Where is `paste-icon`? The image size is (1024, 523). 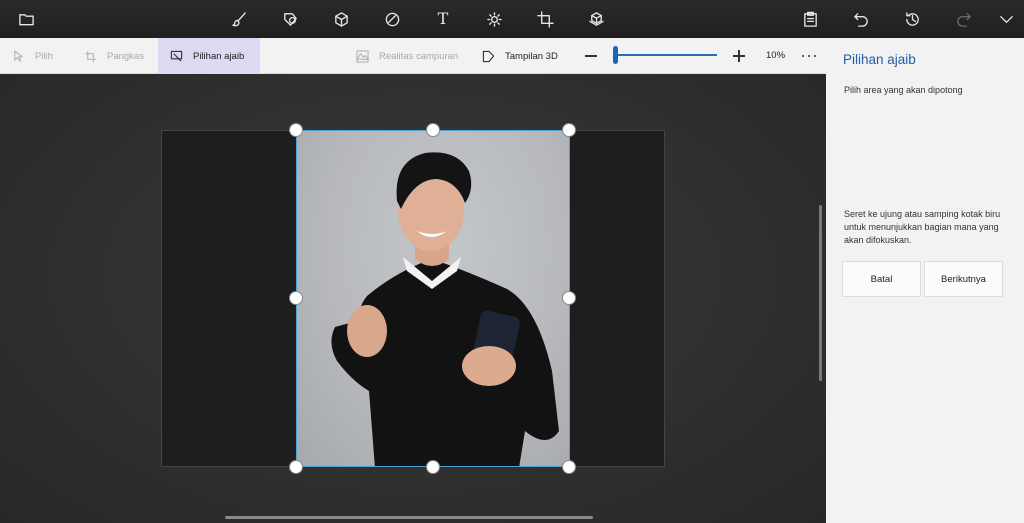
paste-icon is located at coordinates (810, 19).